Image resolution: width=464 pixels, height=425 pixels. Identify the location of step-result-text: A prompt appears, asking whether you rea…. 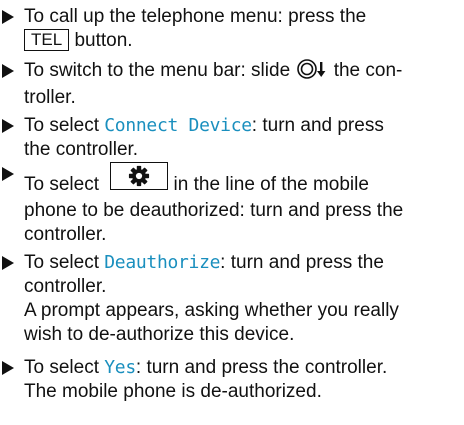
(211, 310).